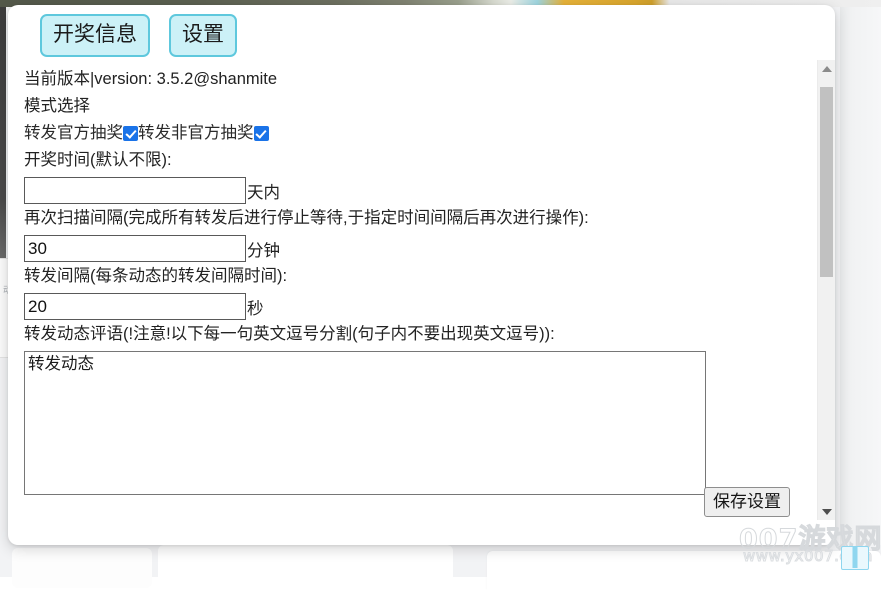 The height and width of the screenshot is (591, 881). What do you see at coordinates (422, 133) in the screenshot?
I see `mode-options-row: 转发官方抽奖 转发非官方抽奖` at bounding box center [422, 133].